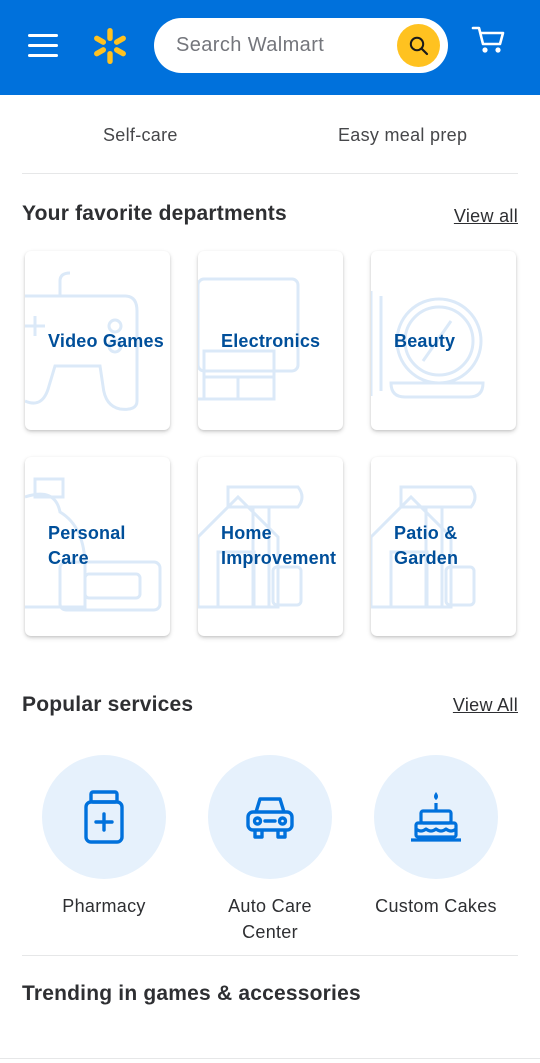  Describe the element at coordinates (87, 545) in the screenshot. I see `dept-label: Personal Care` at that location.